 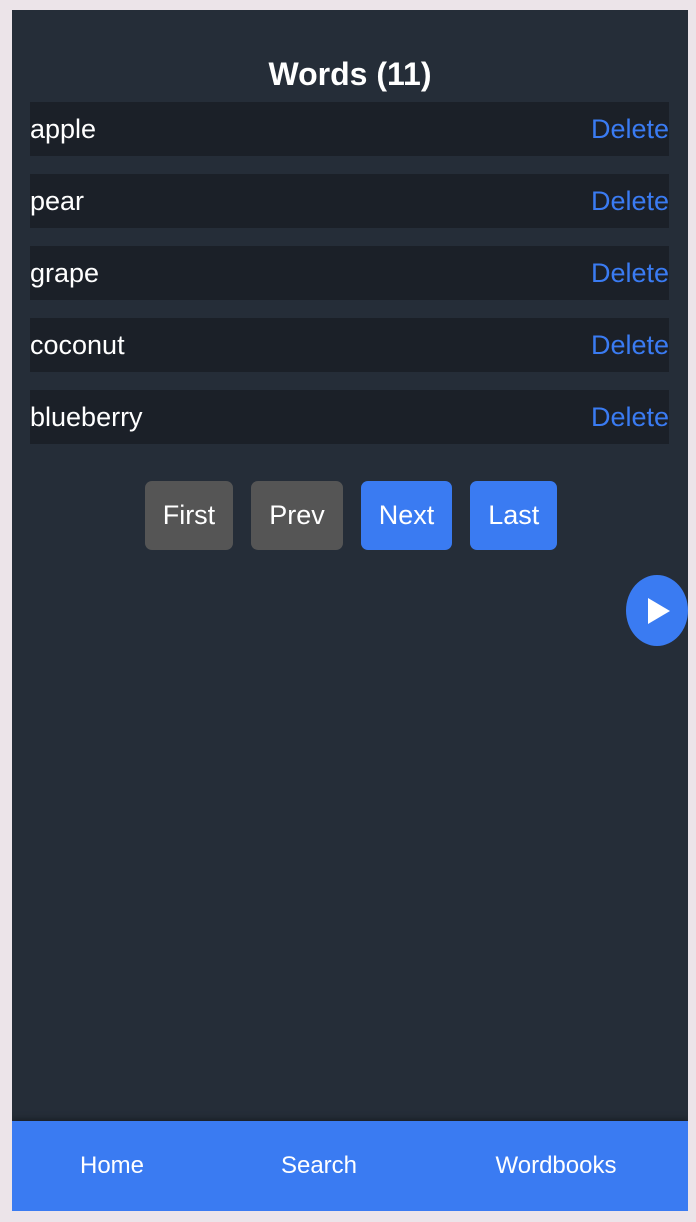 What do you see at coordinates (349, 345) in the screenshot?
I see `list-item: coconut Delete` at bounding box center [349, 345].